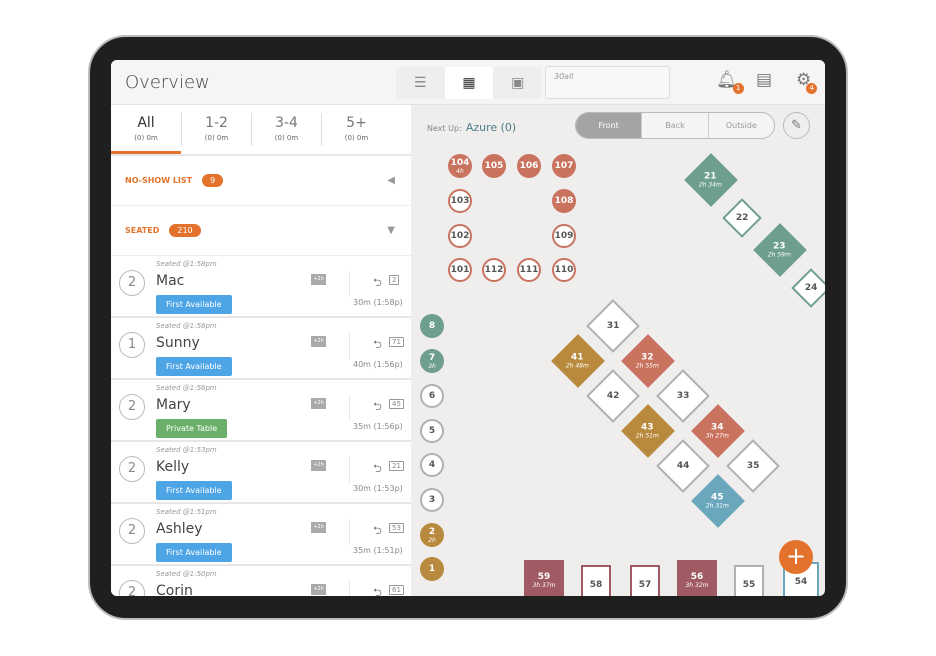 This screenshot has height=656, width=936. Describe the element at coordinates (356, 129) in the screenshot. I see `tab-5-plus: 5+ (0) 0m` at that location.